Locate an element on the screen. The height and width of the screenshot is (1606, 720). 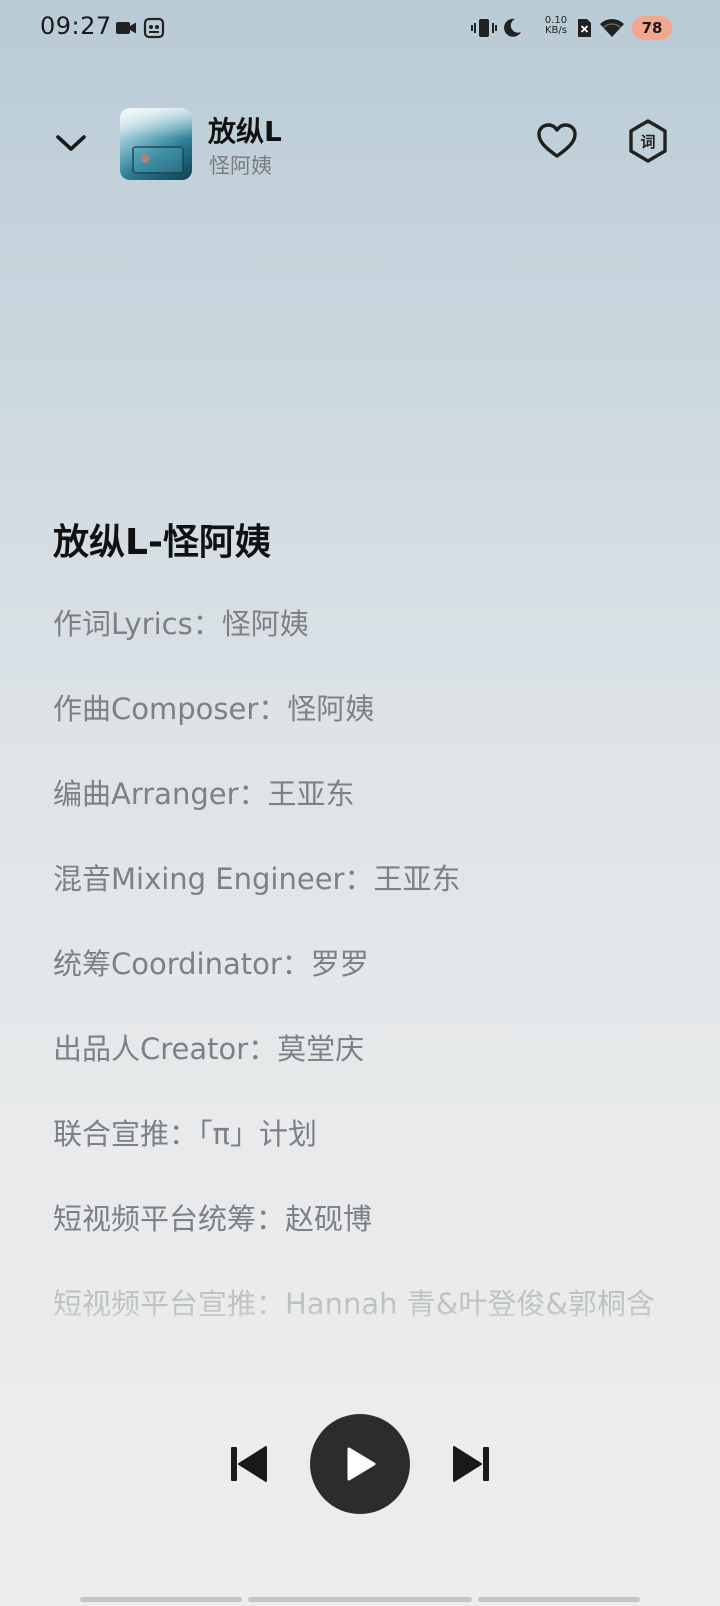
lyrics-toggle-label: 词 is located at coordinates (648, 141).